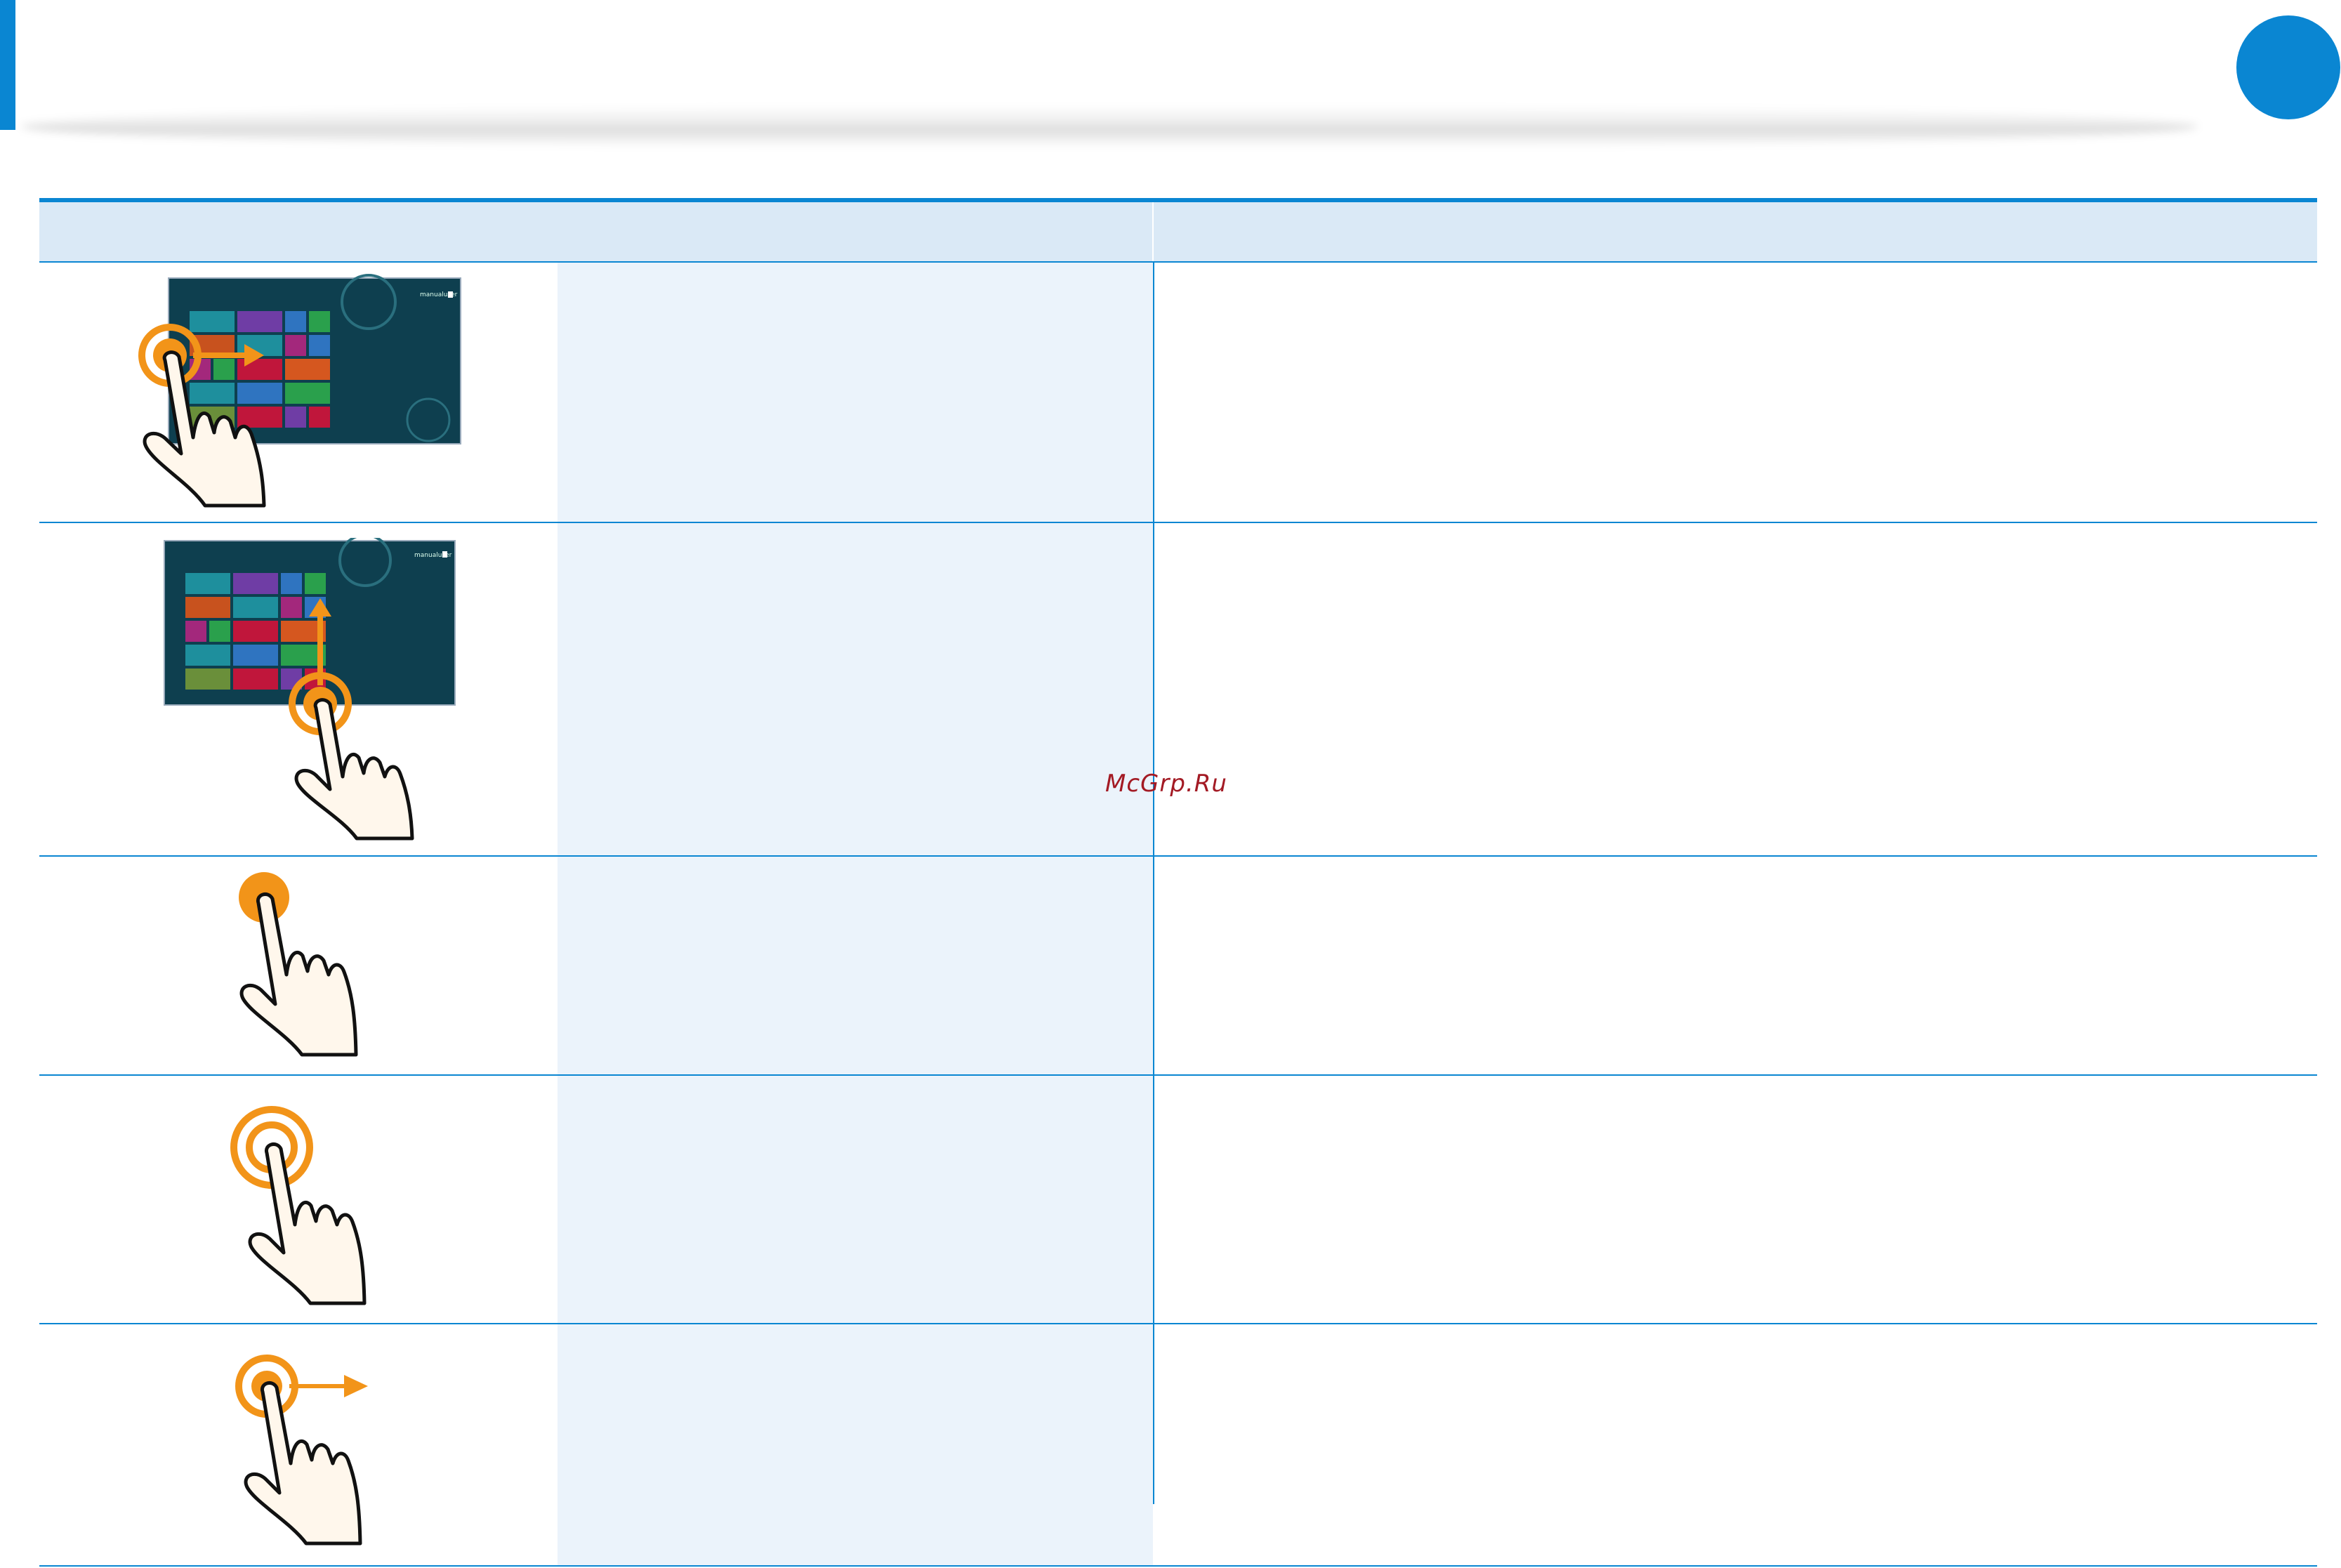 The image size is (2341, 1568). I want to click on swipe-up-hand-icon: manualuser, so click(310, 687).